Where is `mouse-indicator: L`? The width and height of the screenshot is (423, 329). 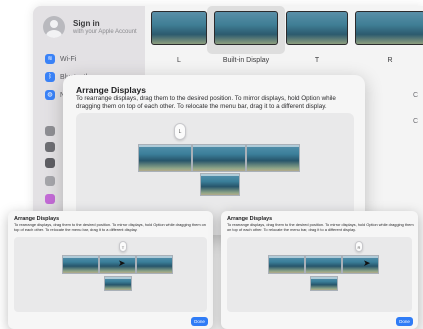 mouse-indicator: L is located at coordinates (180, 131).